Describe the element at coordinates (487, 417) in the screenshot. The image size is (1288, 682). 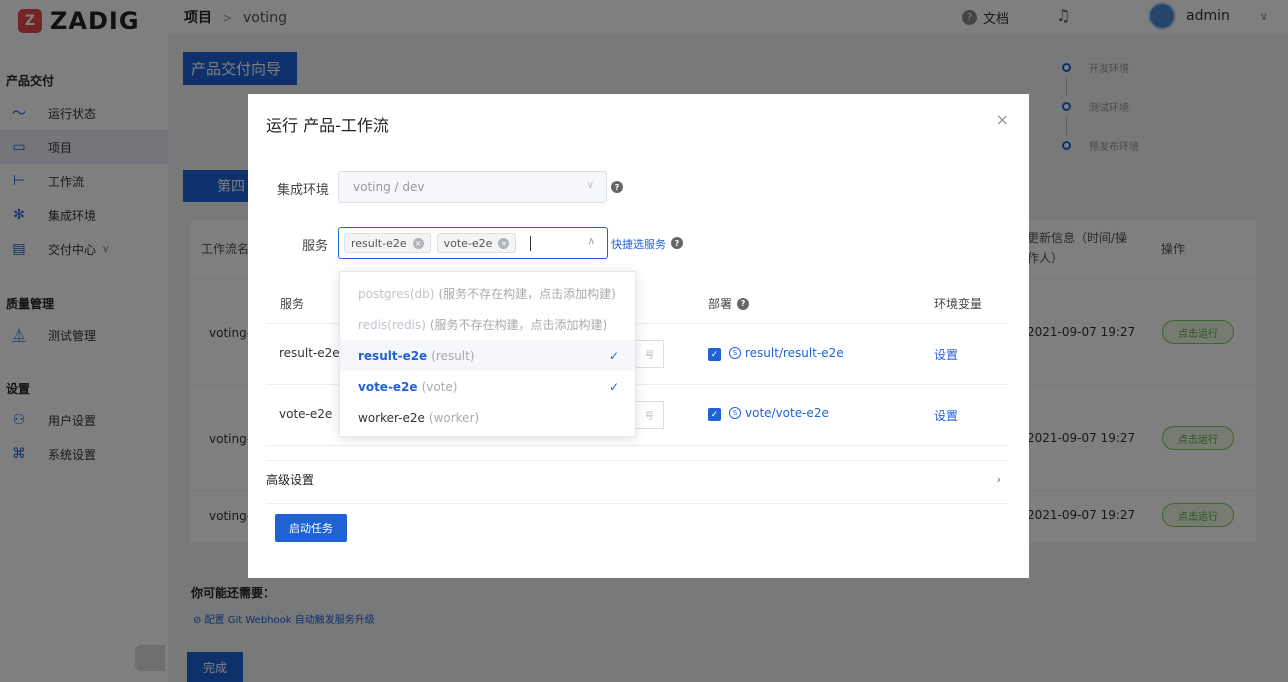
I see `dropdown-option-worker-e2e: worker-e2e (worker)` at that location.